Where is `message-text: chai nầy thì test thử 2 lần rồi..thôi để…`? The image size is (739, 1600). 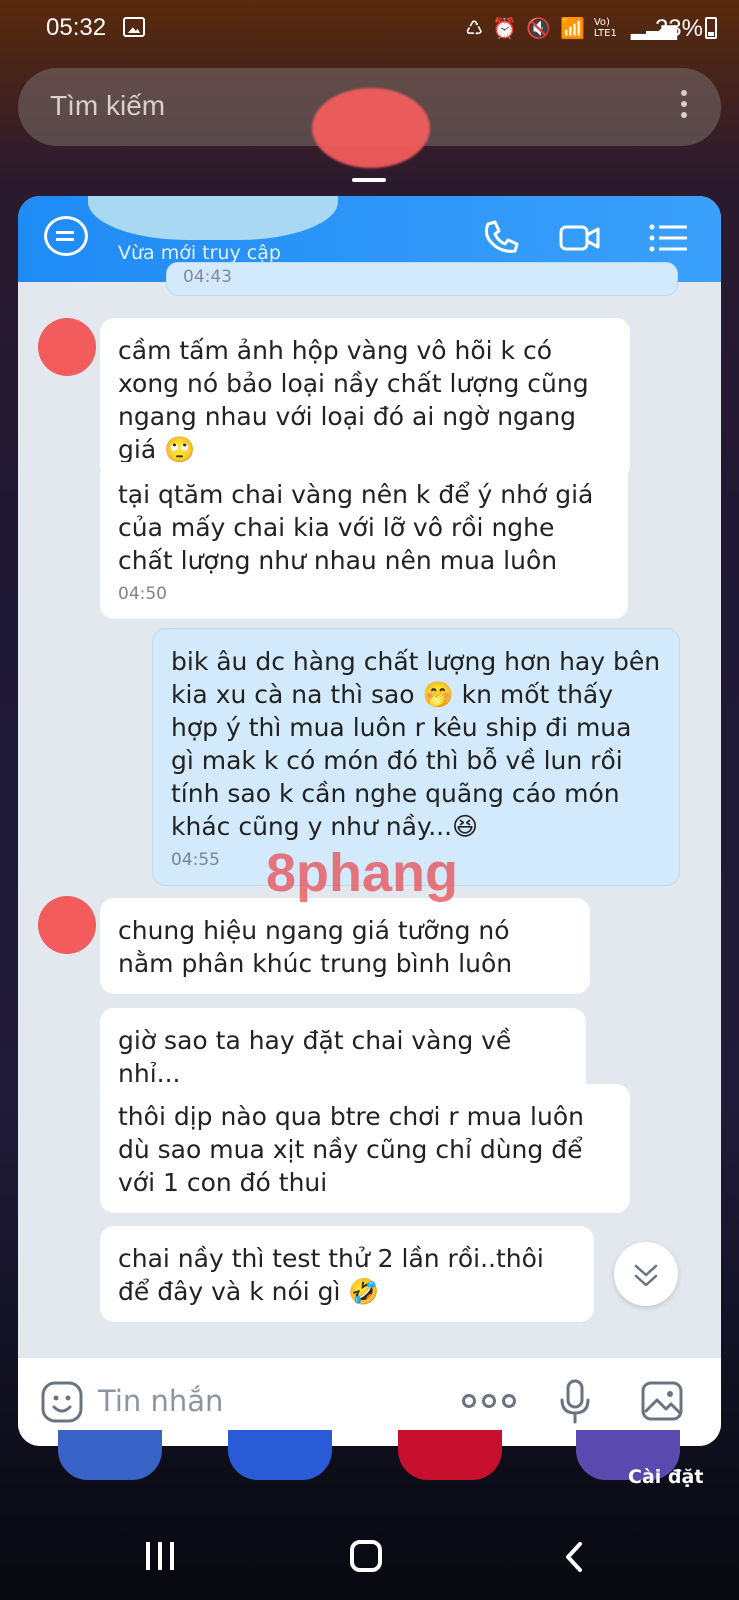
message-text: chai nầy thì test thử 2 lần rồi..thôi để… is located at coordinates (331, 1275).